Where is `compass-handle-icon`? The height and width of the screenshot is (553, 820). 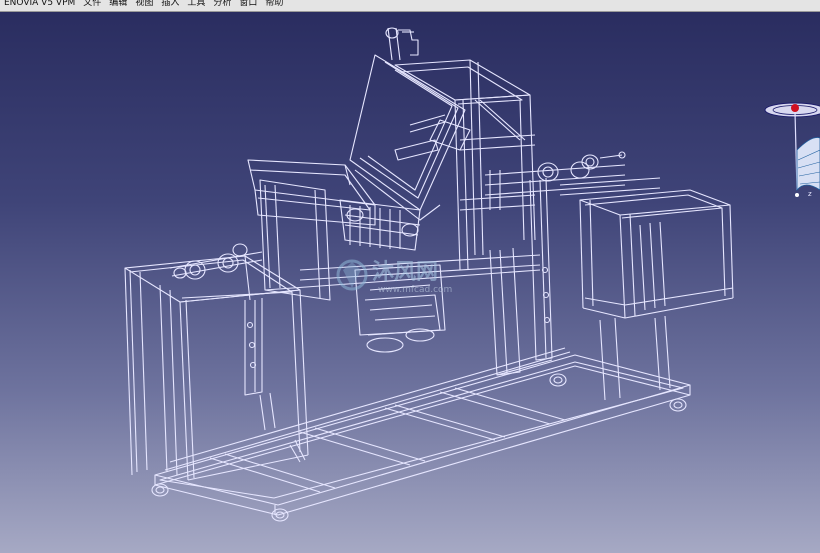
compass-handle-icon is located at coordinates (795, 108).